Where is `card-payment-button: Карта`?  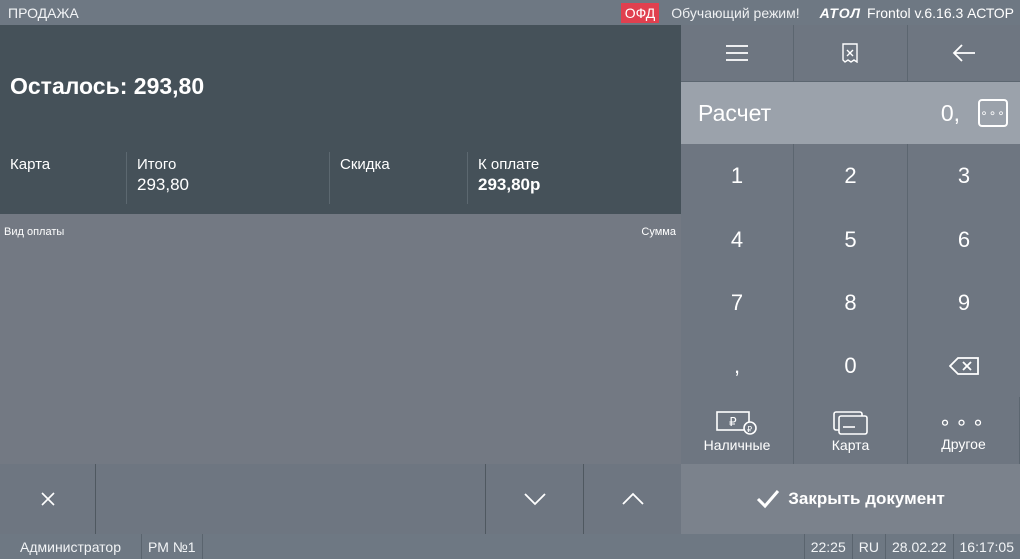
card-payment-button: Карта is located at coordinates (851, 432).